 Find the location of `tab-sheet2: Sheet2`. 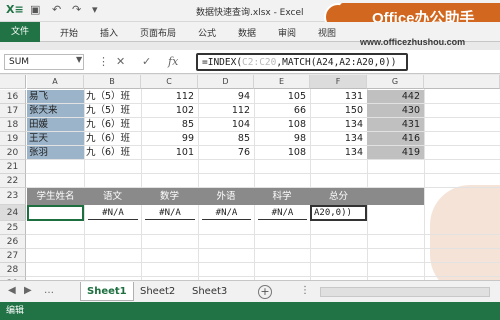

tab-sheet2: Sheet2 is located at coordinates (157, 291).